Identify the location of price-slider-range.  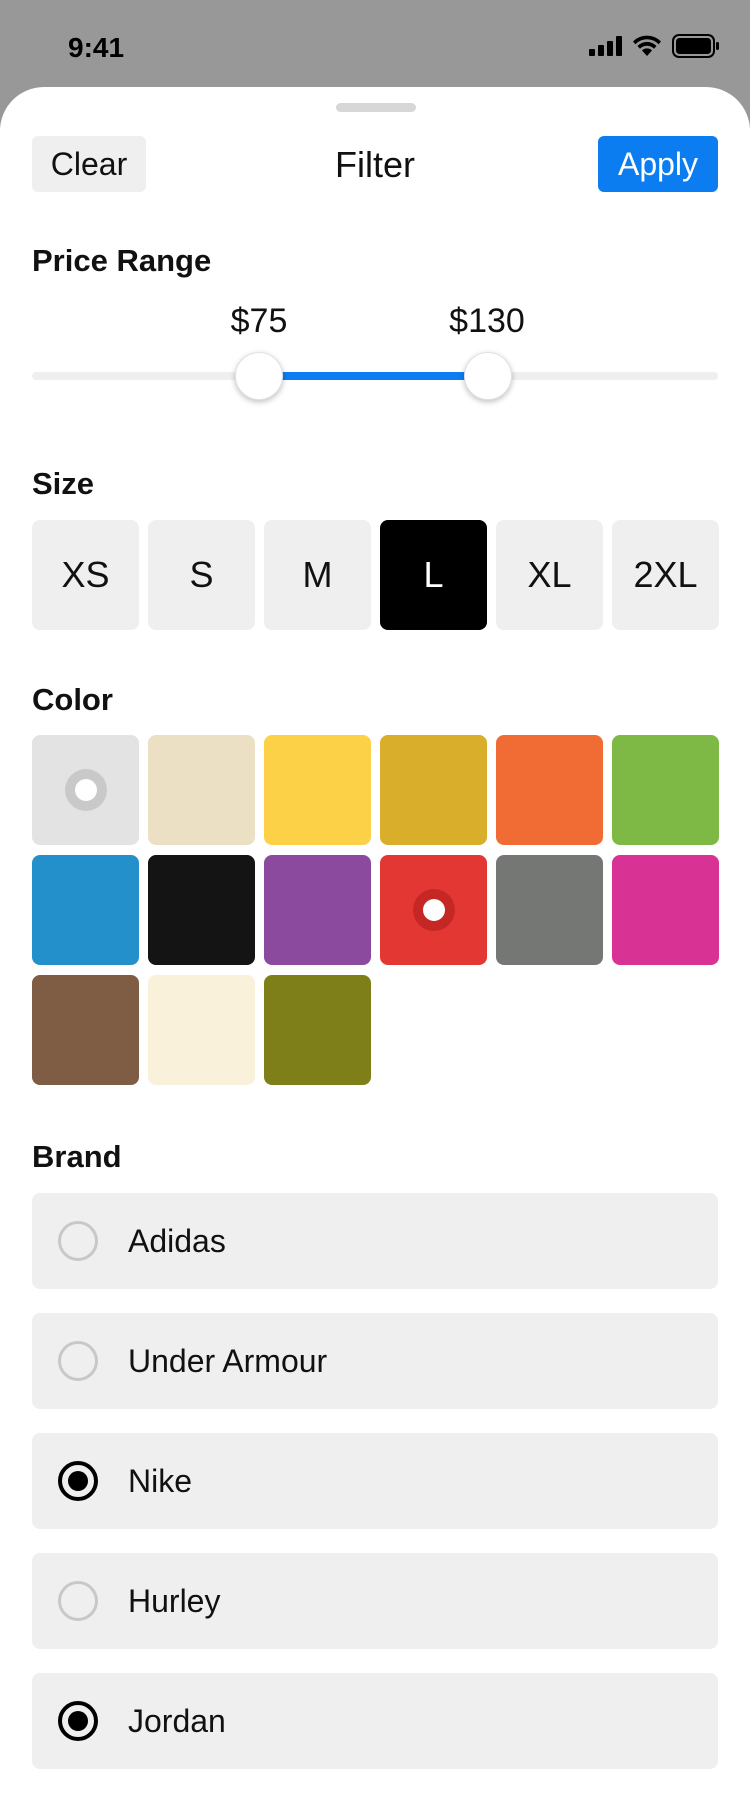
(373, 376).